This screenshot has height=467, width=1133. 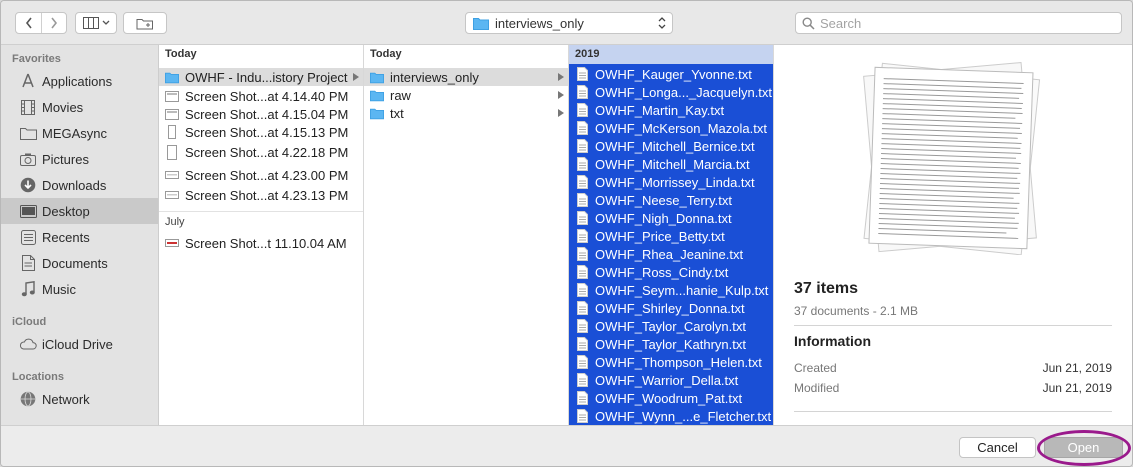 What do you see at coordinates (671, 128) in the screenshot?
I see `list-item: OWHF_McKerson_Mazola.txt` at bounding box center [671, 128].